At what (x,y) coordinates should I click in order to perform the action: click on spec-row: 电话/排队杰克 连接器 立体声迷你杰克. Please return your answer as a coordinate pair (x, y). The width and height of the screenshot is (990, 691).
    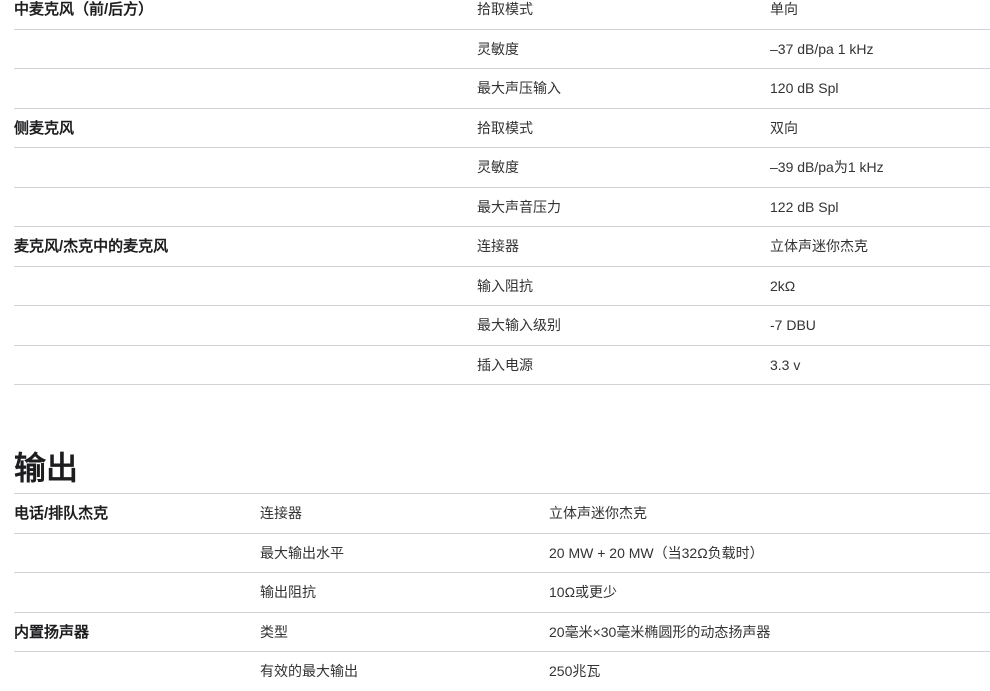
    Looking at the image, I should click on (502, 513).